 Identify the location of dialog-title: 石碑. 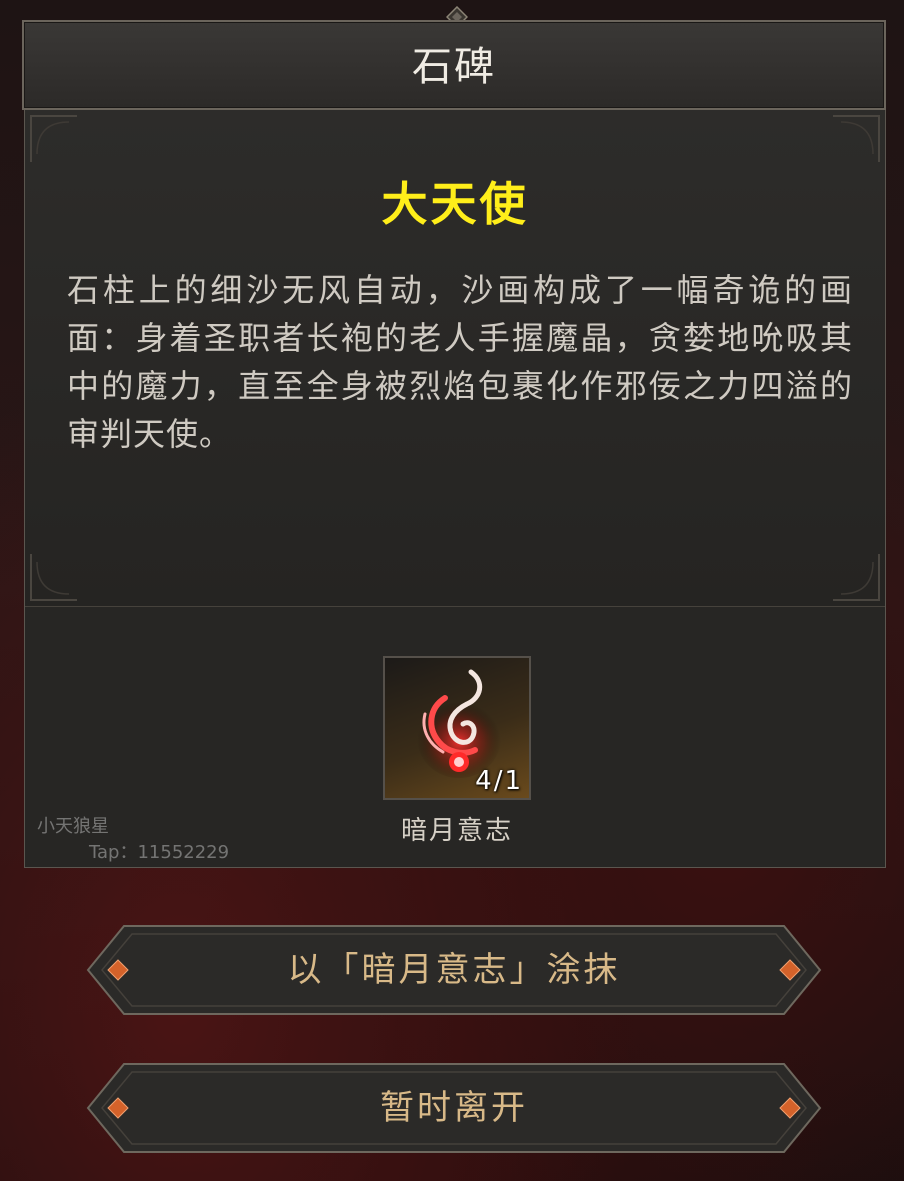
(454, 67).